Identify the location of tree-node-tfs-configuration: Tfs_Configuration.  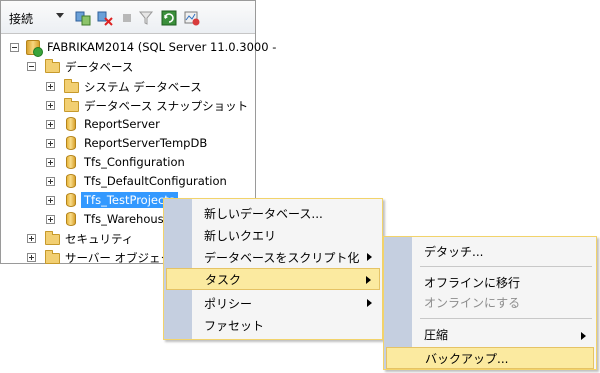
(128, 162).